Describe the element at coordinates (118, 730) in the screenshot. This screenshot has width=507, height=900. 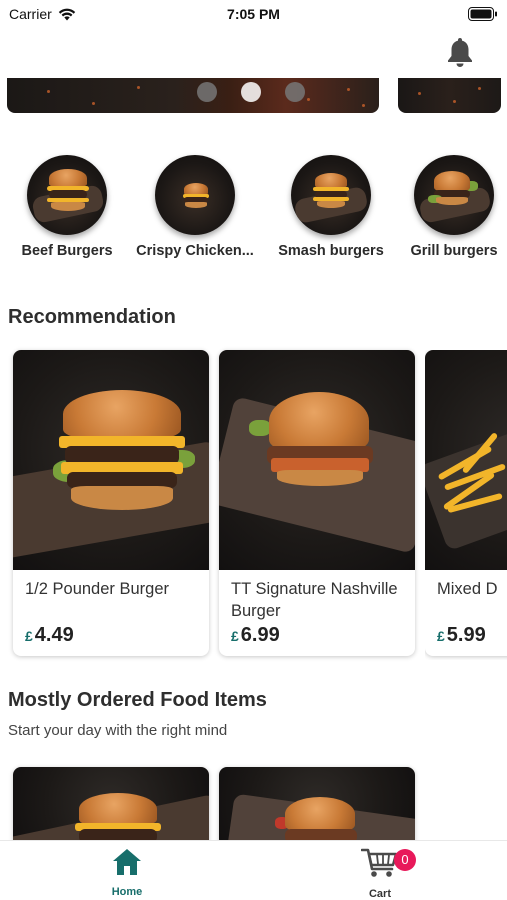
I see `mostly-ordered-subtitle: Start your day with the right mind` at that location.